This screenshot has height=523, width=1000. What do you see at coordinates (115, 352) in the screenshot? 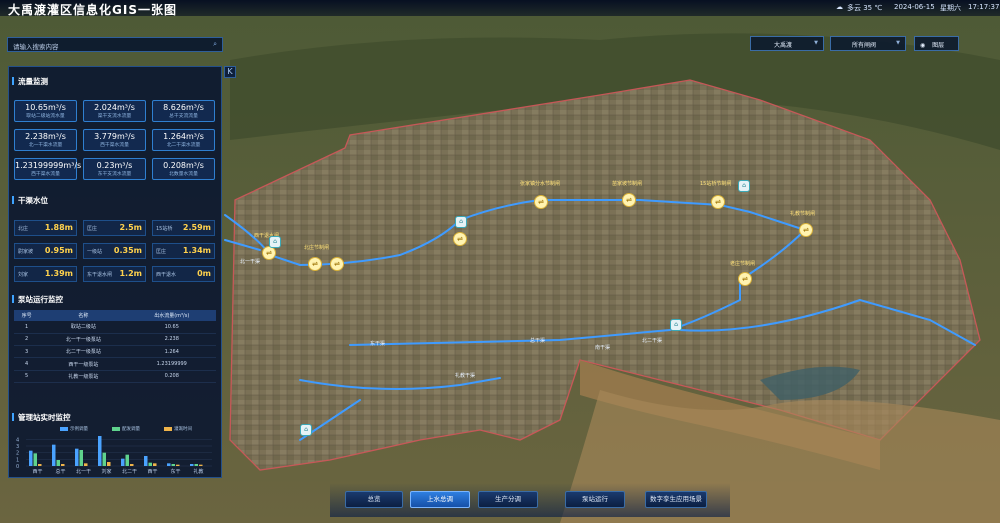
I see `table-row: 3 北二干一级泵站 1.264` at bounding box center [115, 352].